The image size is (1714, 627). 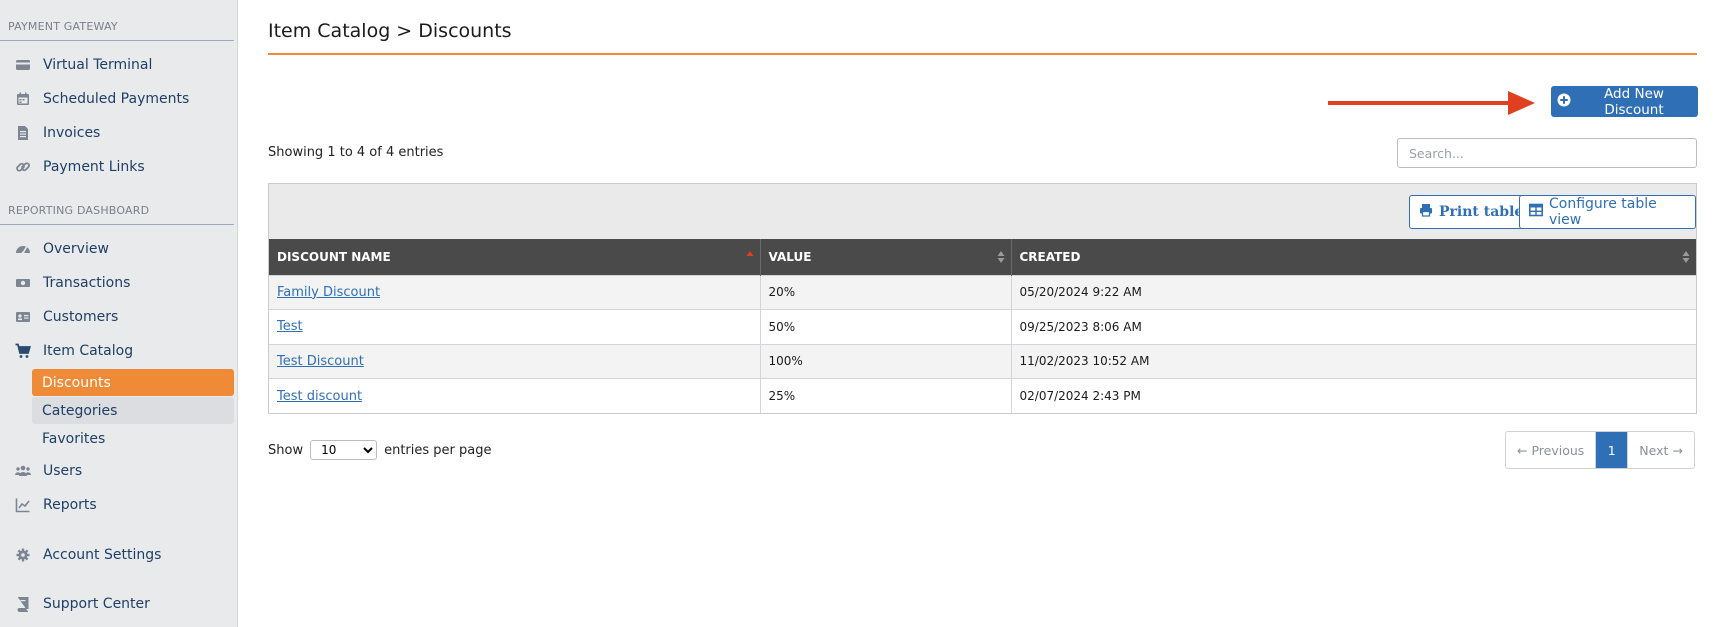 What do you see at coordinates (63, 471) in the screenshot?
I see `sidebar-item-label: Users` at bounding box center [63, 471].